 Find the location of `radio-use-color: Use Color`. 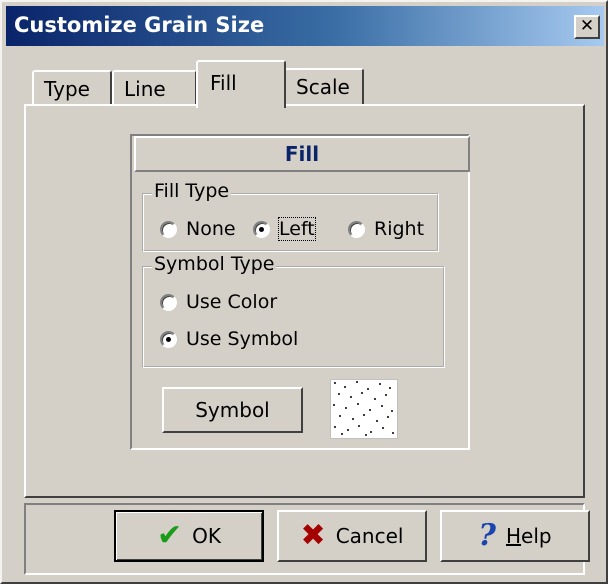

radio-use-color: Use Color is located at coordinates (218, 302).